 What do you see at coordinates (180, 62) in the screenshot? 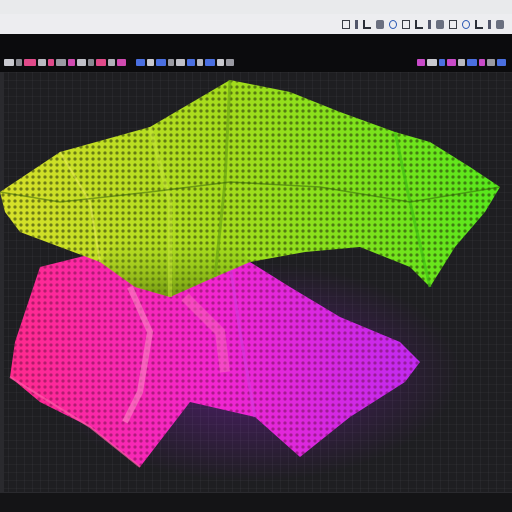
I see `tool-group-mid` at bounding box center [180, 62].